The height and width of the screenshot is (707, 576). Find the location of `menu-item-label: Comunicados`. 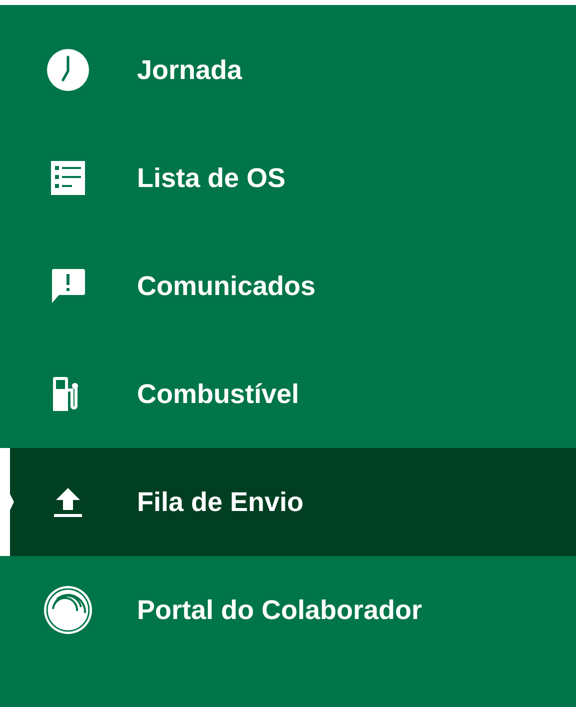

menu-item-label: Comunicados is located at coordinates (226, 286).